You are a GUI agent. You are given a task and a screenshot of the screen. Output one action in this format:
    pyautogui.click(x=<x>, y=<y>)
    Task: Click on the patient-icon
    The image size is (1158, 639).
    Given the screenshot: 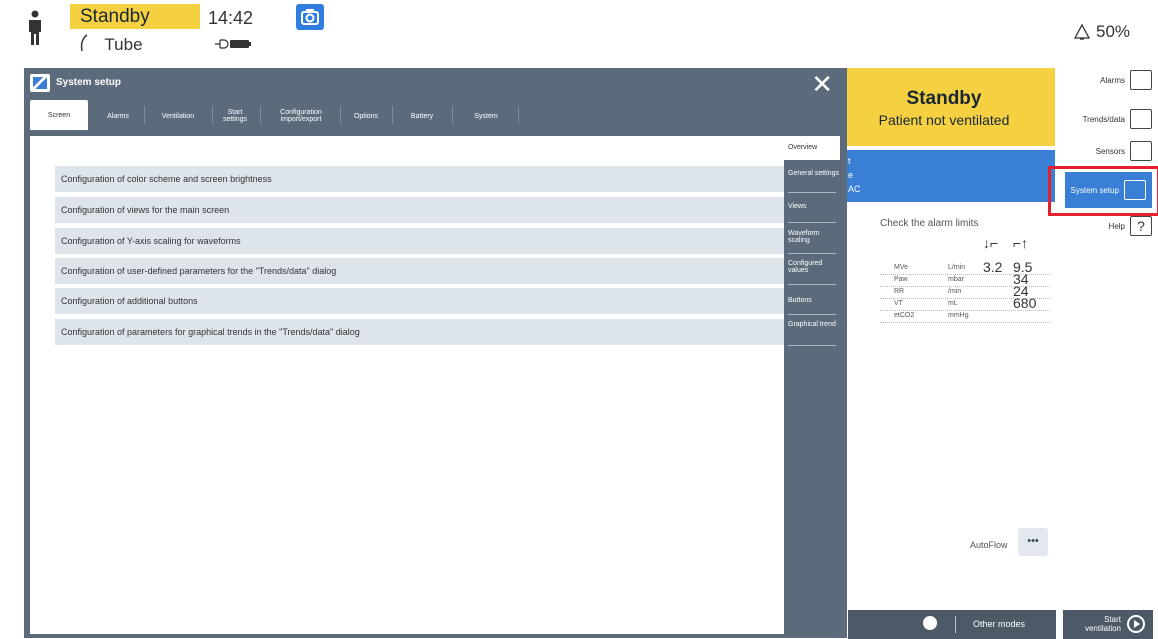 What is the action you would take?
    pyautogui.click(x=35, y=28)
    